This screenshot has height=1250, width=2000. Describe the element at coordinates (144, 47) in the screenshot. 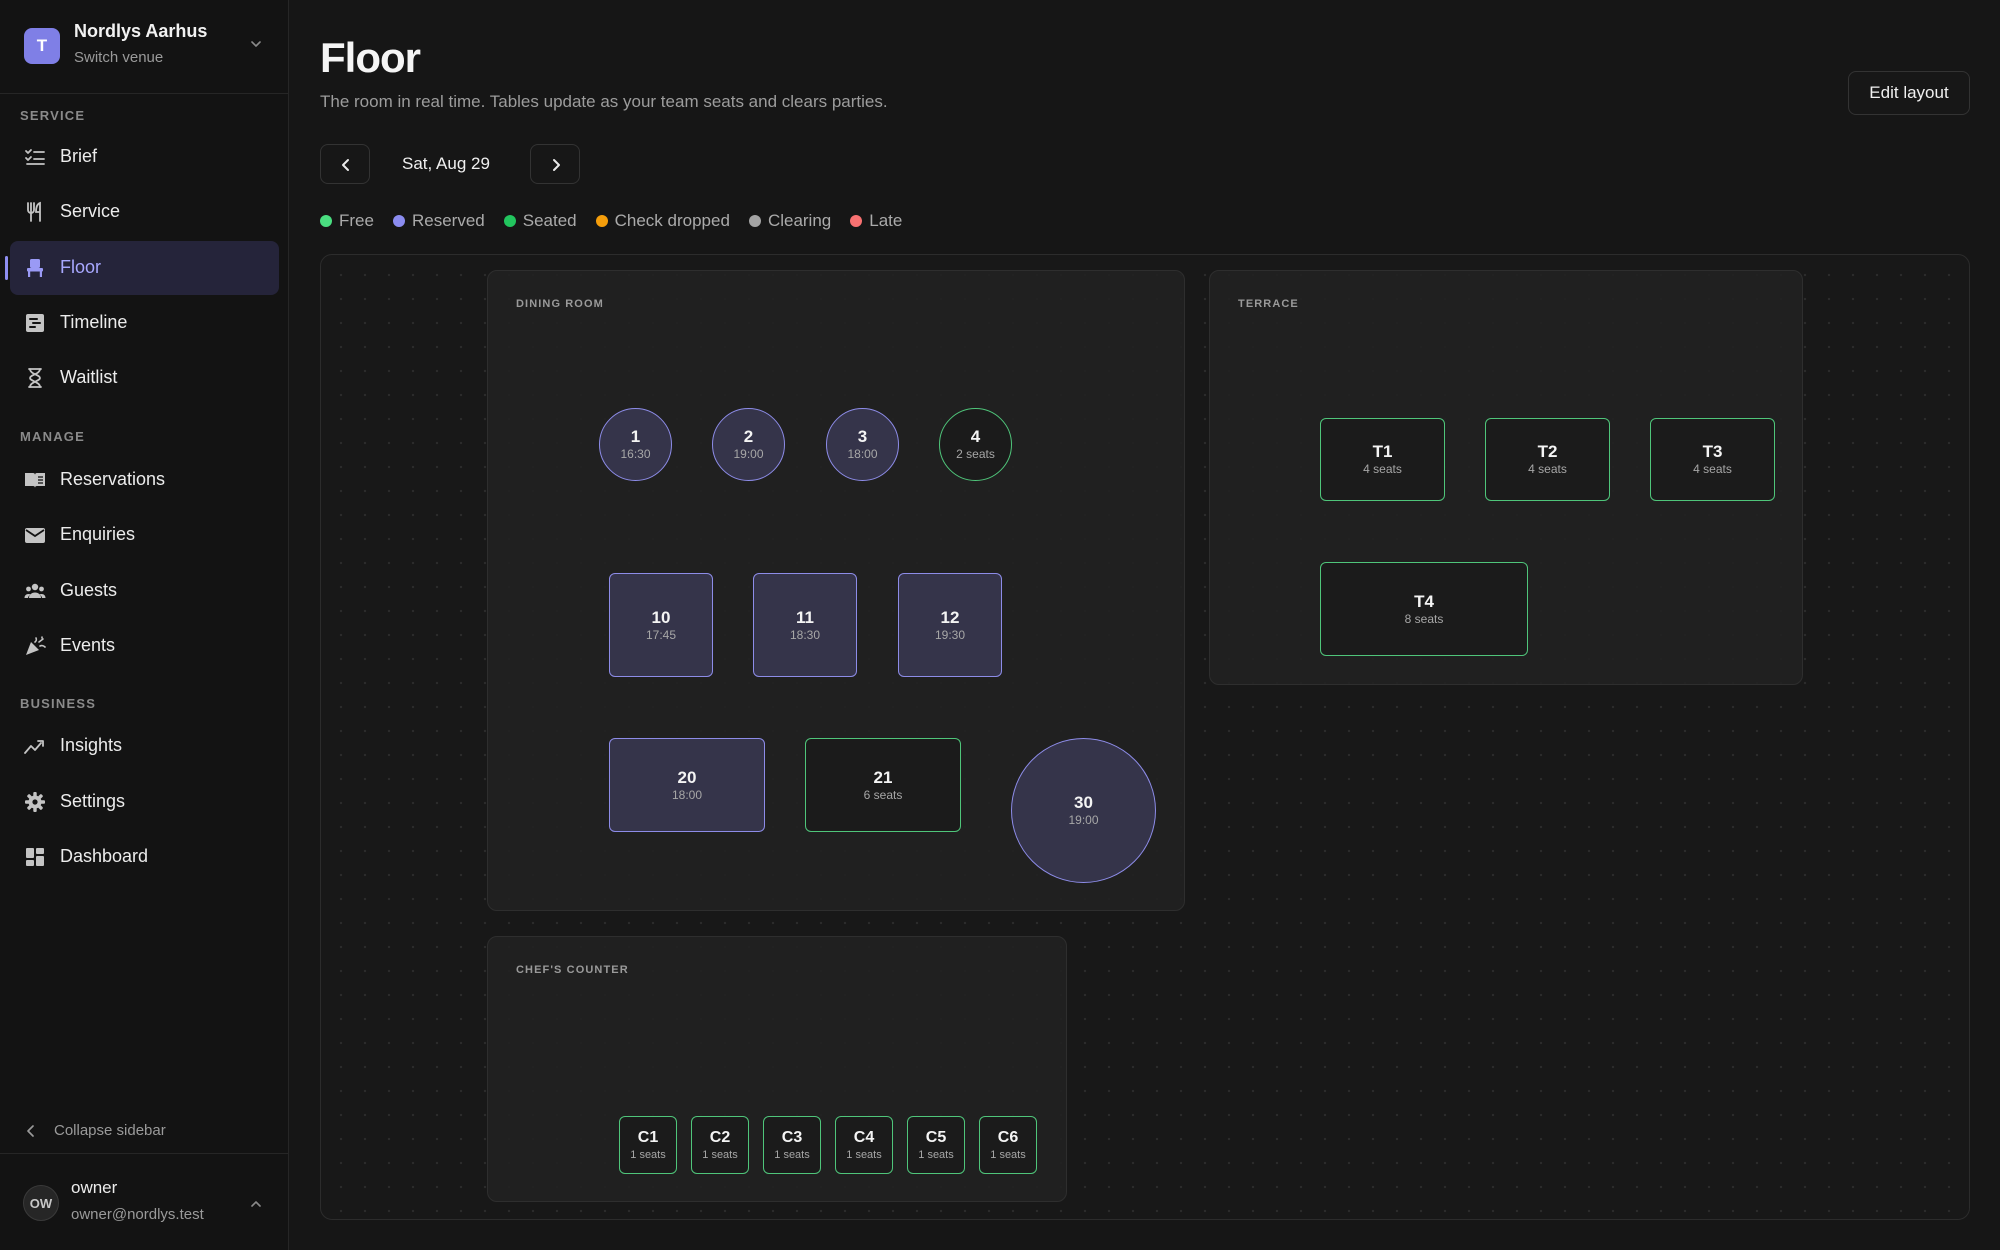

I see `venue-switcher: T Nordlys Aarhus Switch venue` at that location.